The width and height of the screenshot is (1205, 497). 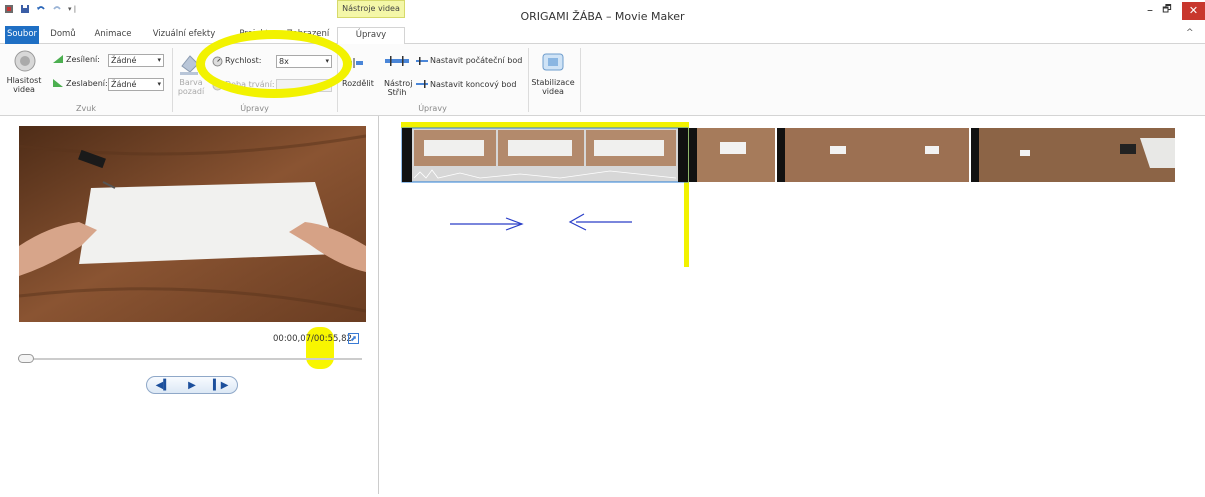 I want to click on play-icon: ▶, so click(x=192, y=385).